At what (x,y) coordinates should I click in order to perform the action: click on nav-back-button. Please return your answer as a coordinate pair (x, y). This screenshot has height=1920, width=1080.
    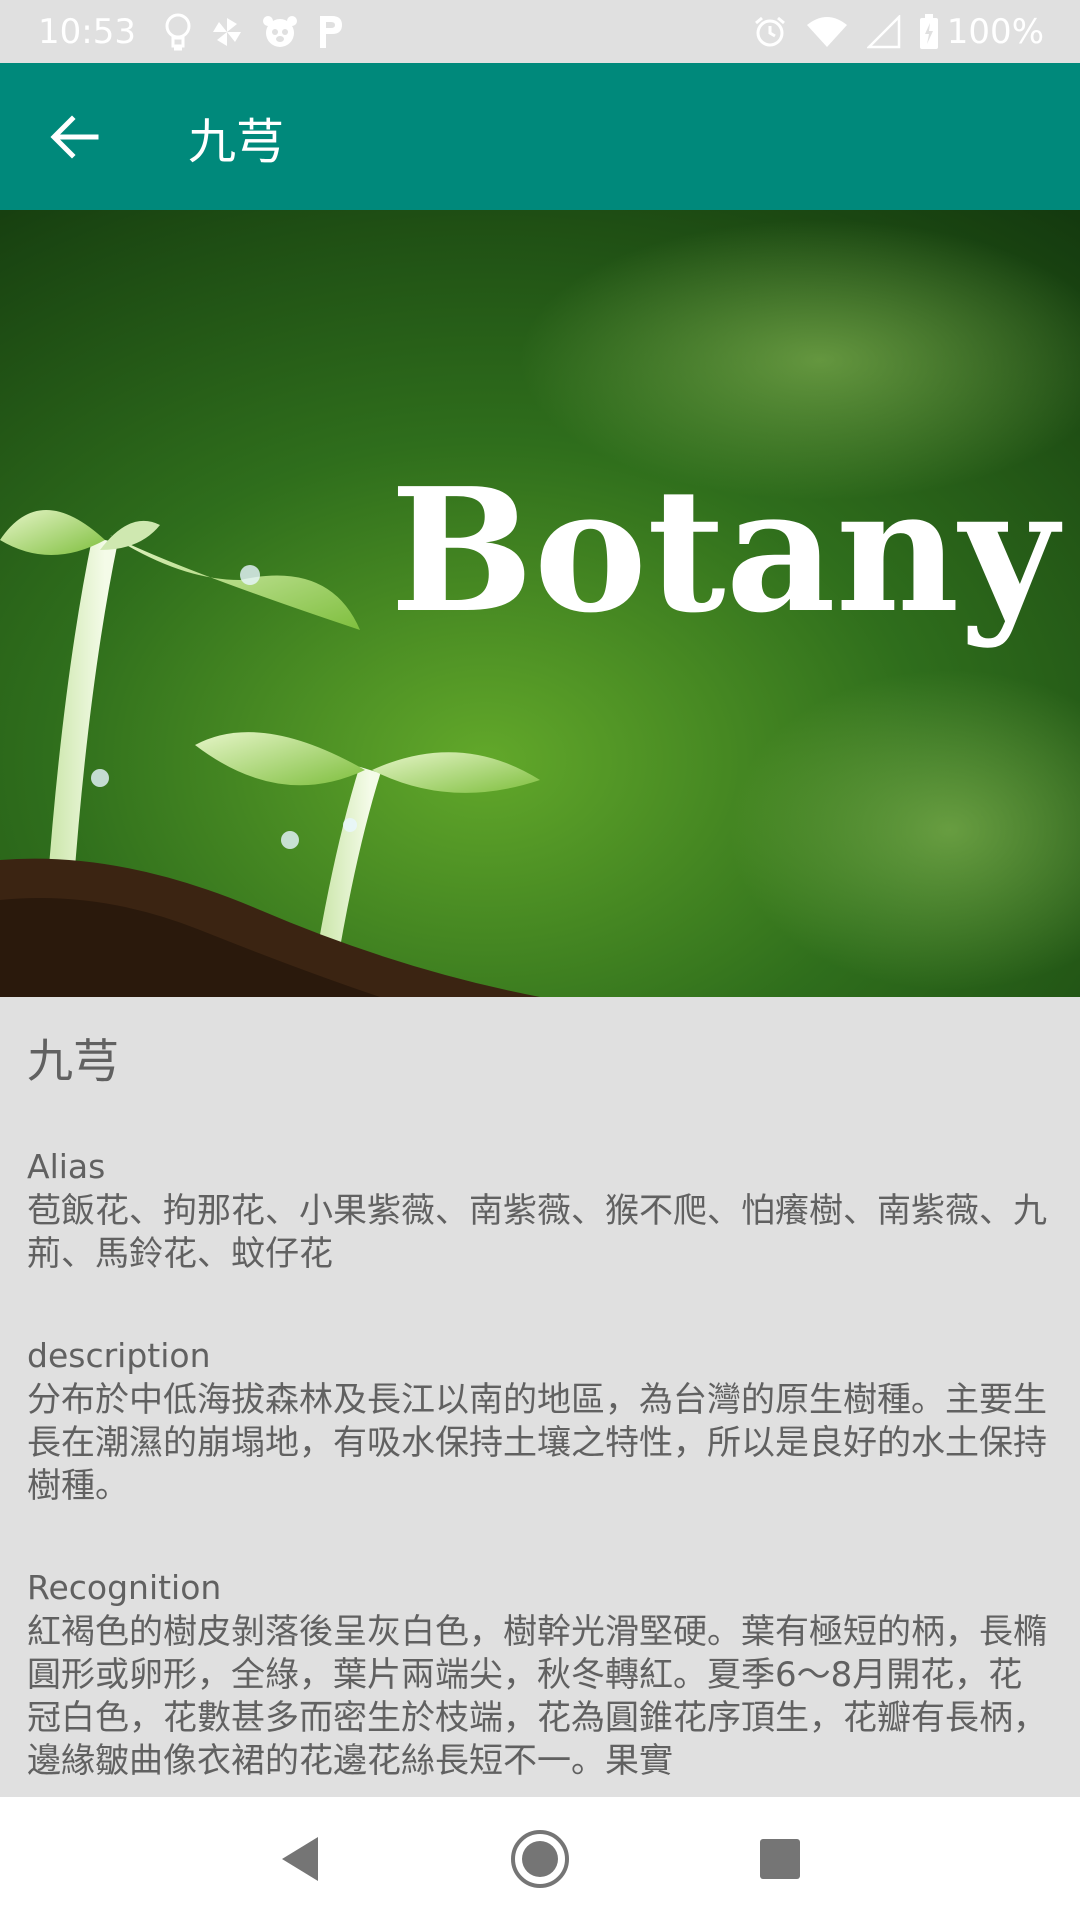
    Looking at the image, I should click on (300, 1859).